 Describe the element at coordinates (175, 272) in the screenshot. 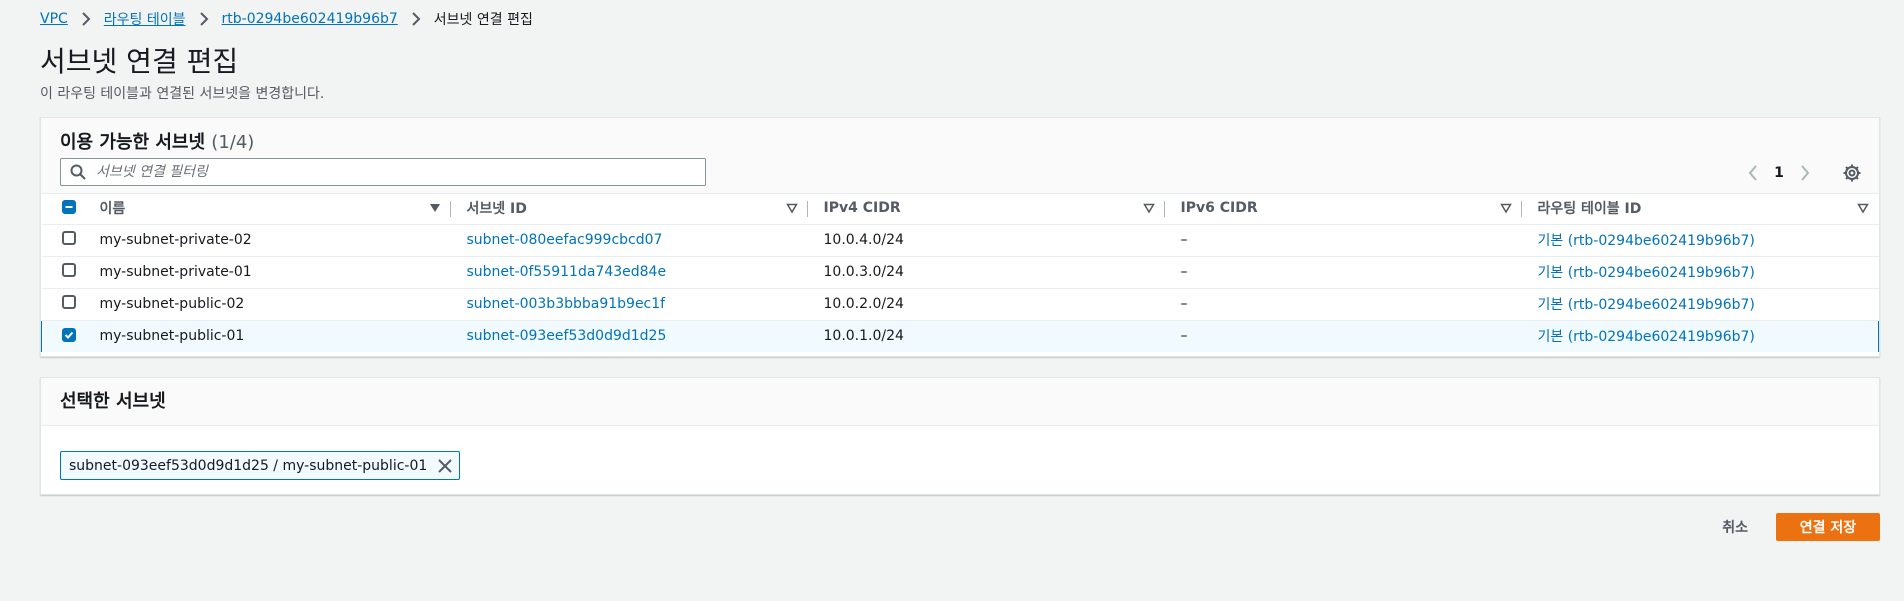

I see `subnet-name: my-subnet-private-01` at that location.